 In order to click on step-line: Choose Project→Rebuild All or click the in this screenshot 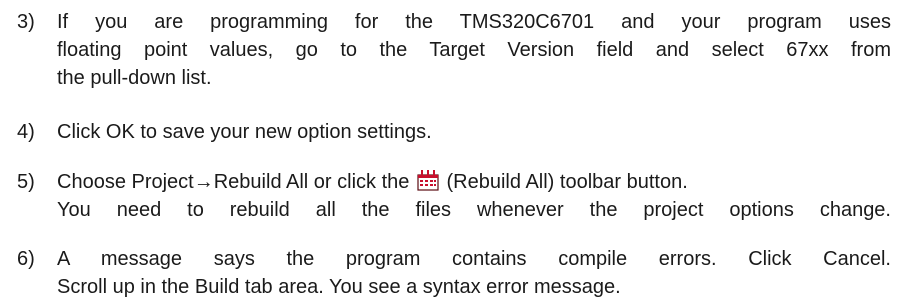, I will do `click(474, 182)`.